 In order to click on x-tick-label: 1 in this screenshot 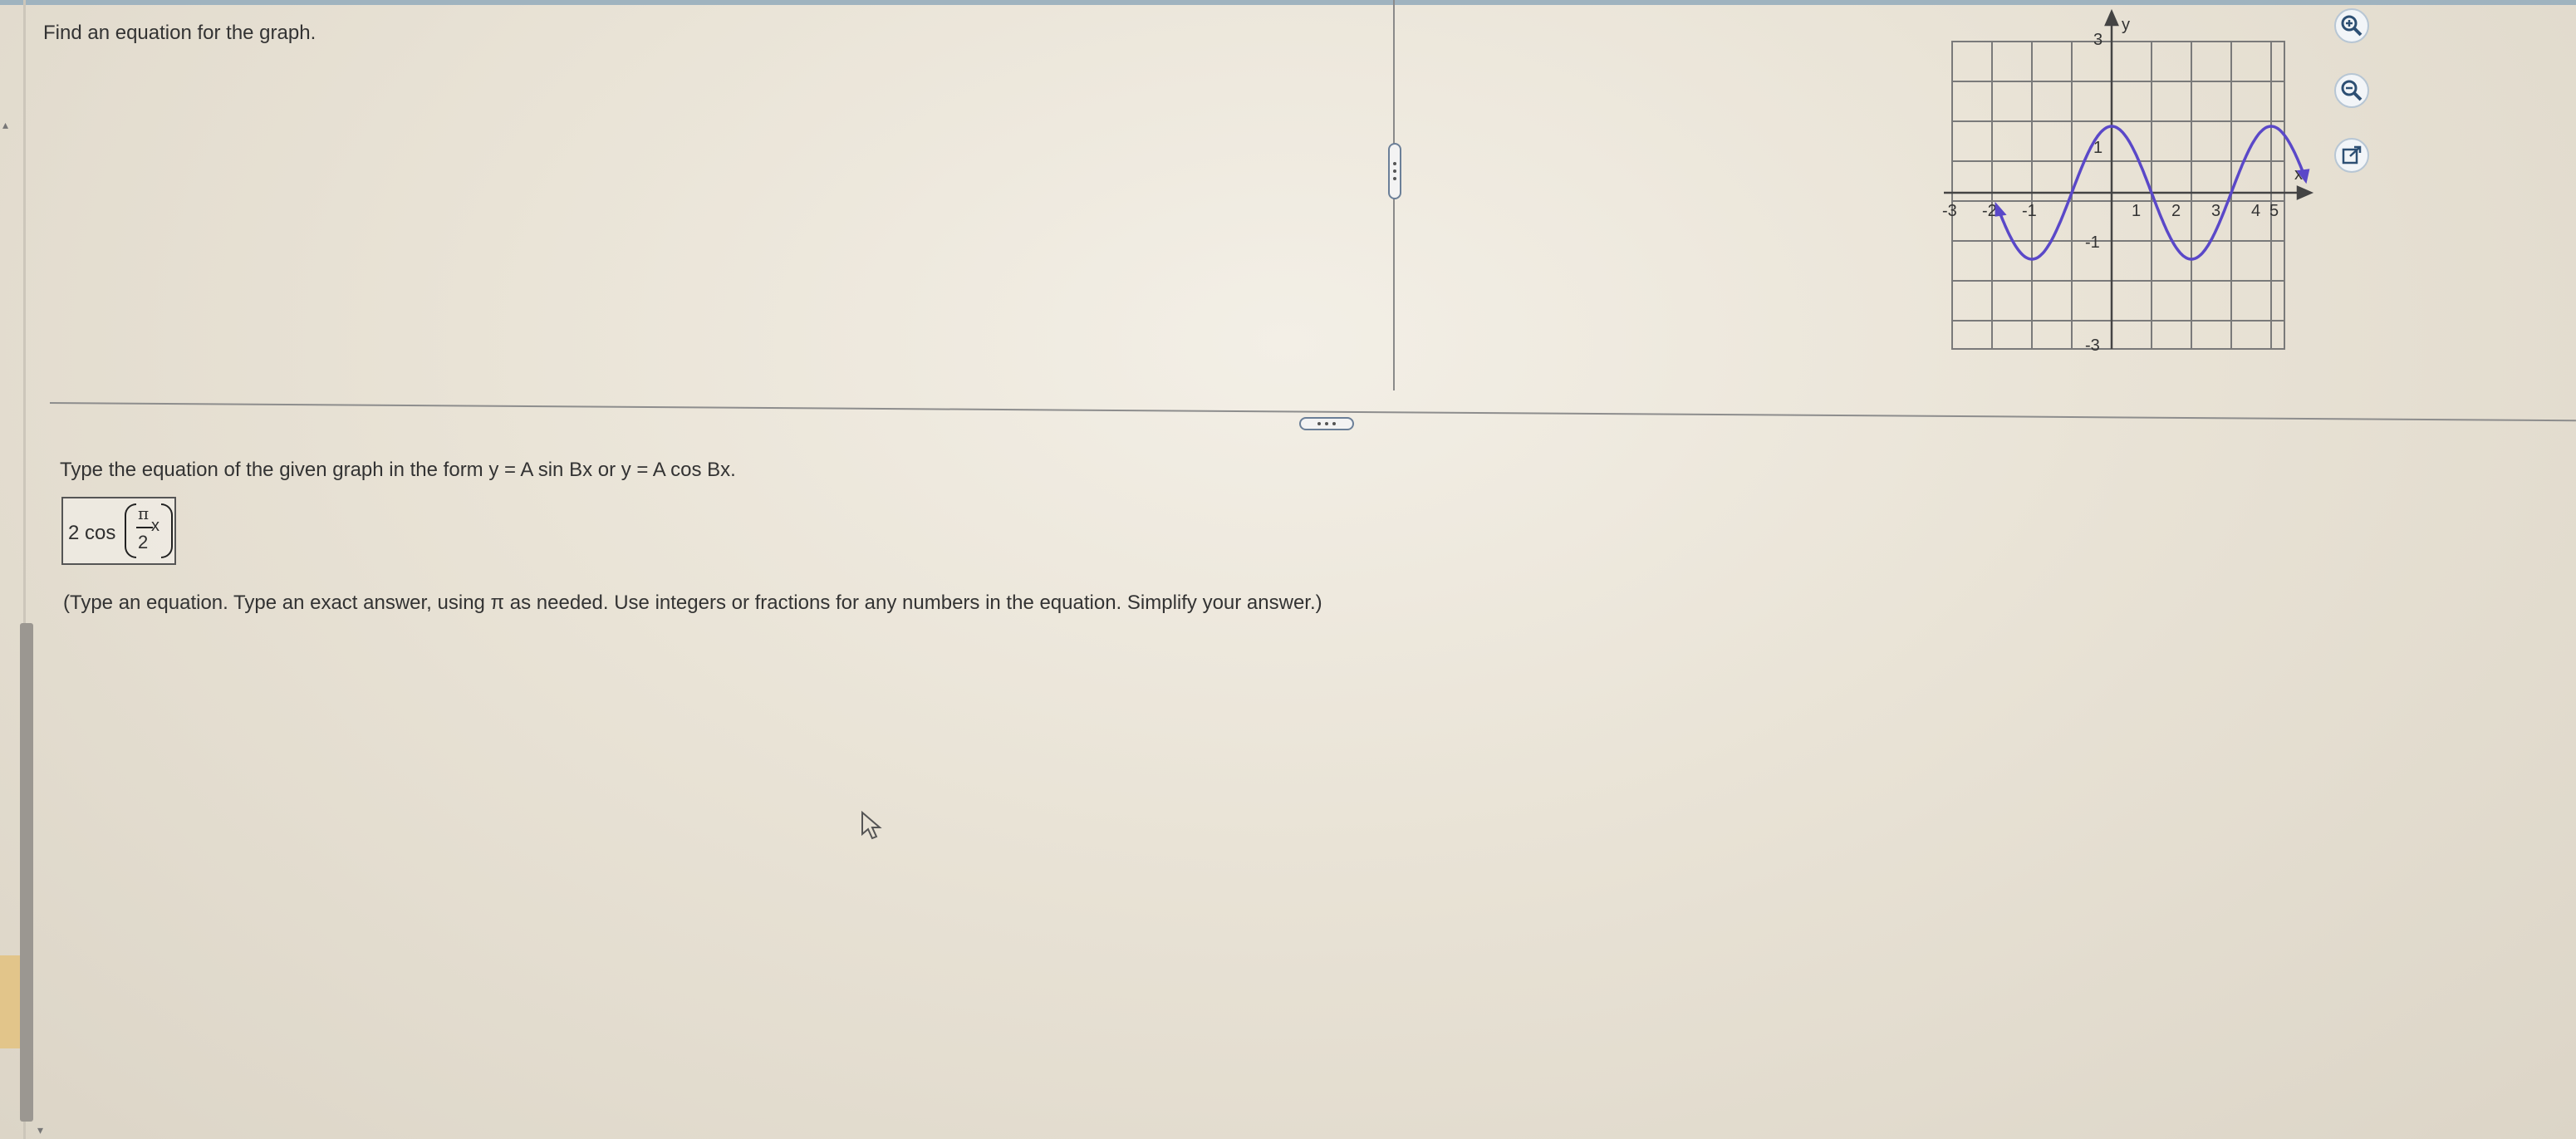, I will do `click(2136, 211)`.